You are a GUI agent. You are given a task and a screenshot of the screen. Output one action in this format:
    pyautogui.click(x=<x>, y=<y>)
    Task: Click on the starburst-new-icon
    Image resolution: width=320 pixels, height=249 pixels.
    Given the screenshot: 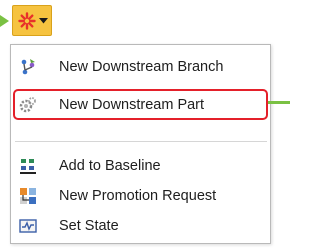 What is the action you would take?
    pyautogui.click(x=27, y=20)
    